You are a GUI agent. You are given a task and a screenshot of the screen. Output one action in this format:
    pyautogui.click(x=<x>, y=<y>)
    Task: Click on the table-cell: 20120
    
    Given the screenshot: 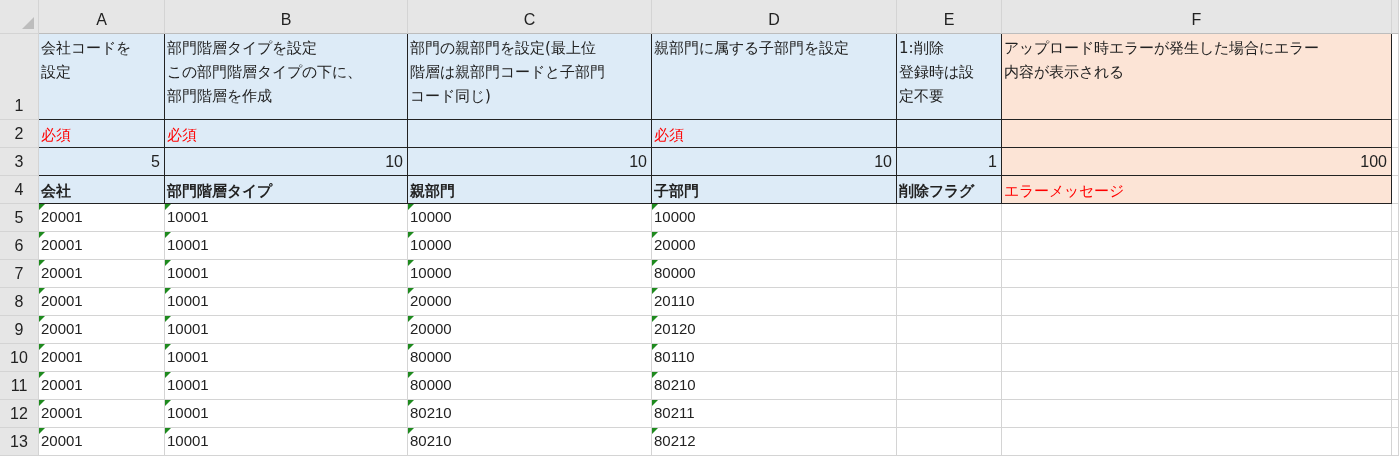 What is the action you would take?
    pyautogui.click(x=774, y=330)
    